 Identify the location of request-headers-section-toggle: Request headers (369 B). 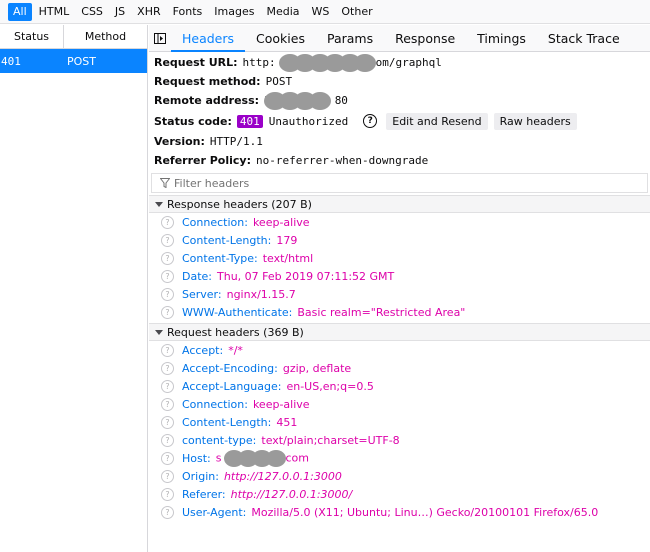
(399, 332).